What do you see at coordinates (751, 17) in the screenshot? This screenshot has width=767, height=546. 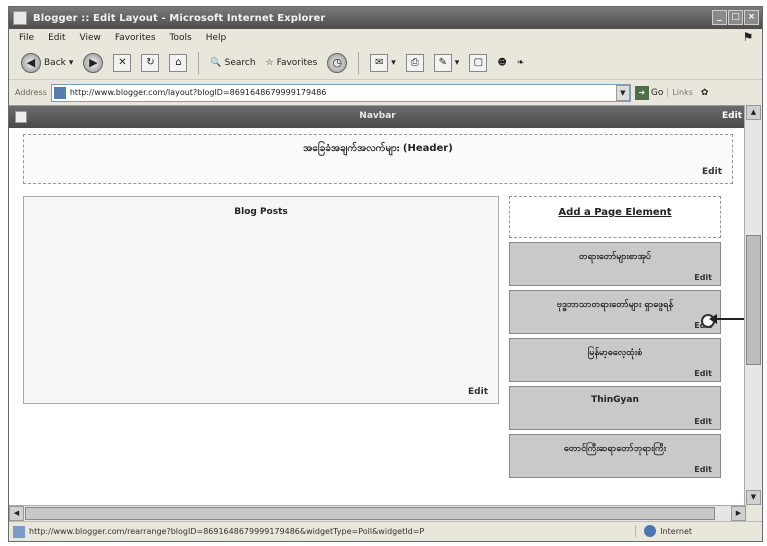 I see `close-button: ×` at bounding box center [751, 17].